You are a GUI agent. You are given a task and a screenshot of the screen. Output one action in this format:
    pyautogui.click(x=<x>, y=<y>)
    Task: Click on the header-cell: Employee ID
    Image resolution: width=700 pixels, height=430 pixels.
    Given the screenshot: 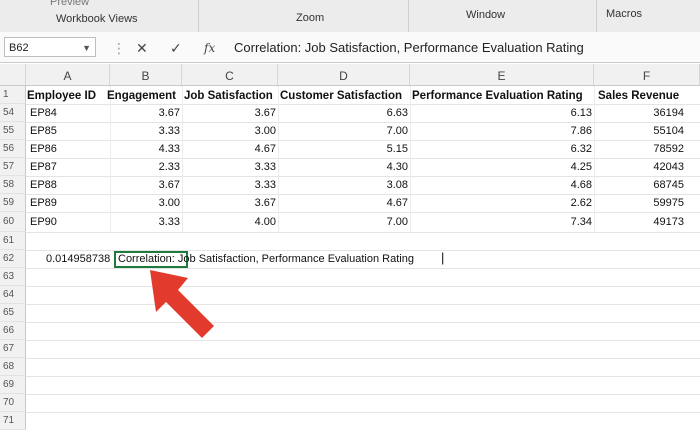 What is the action you would take?
    pyautogui.click(x=61, y=96)
    